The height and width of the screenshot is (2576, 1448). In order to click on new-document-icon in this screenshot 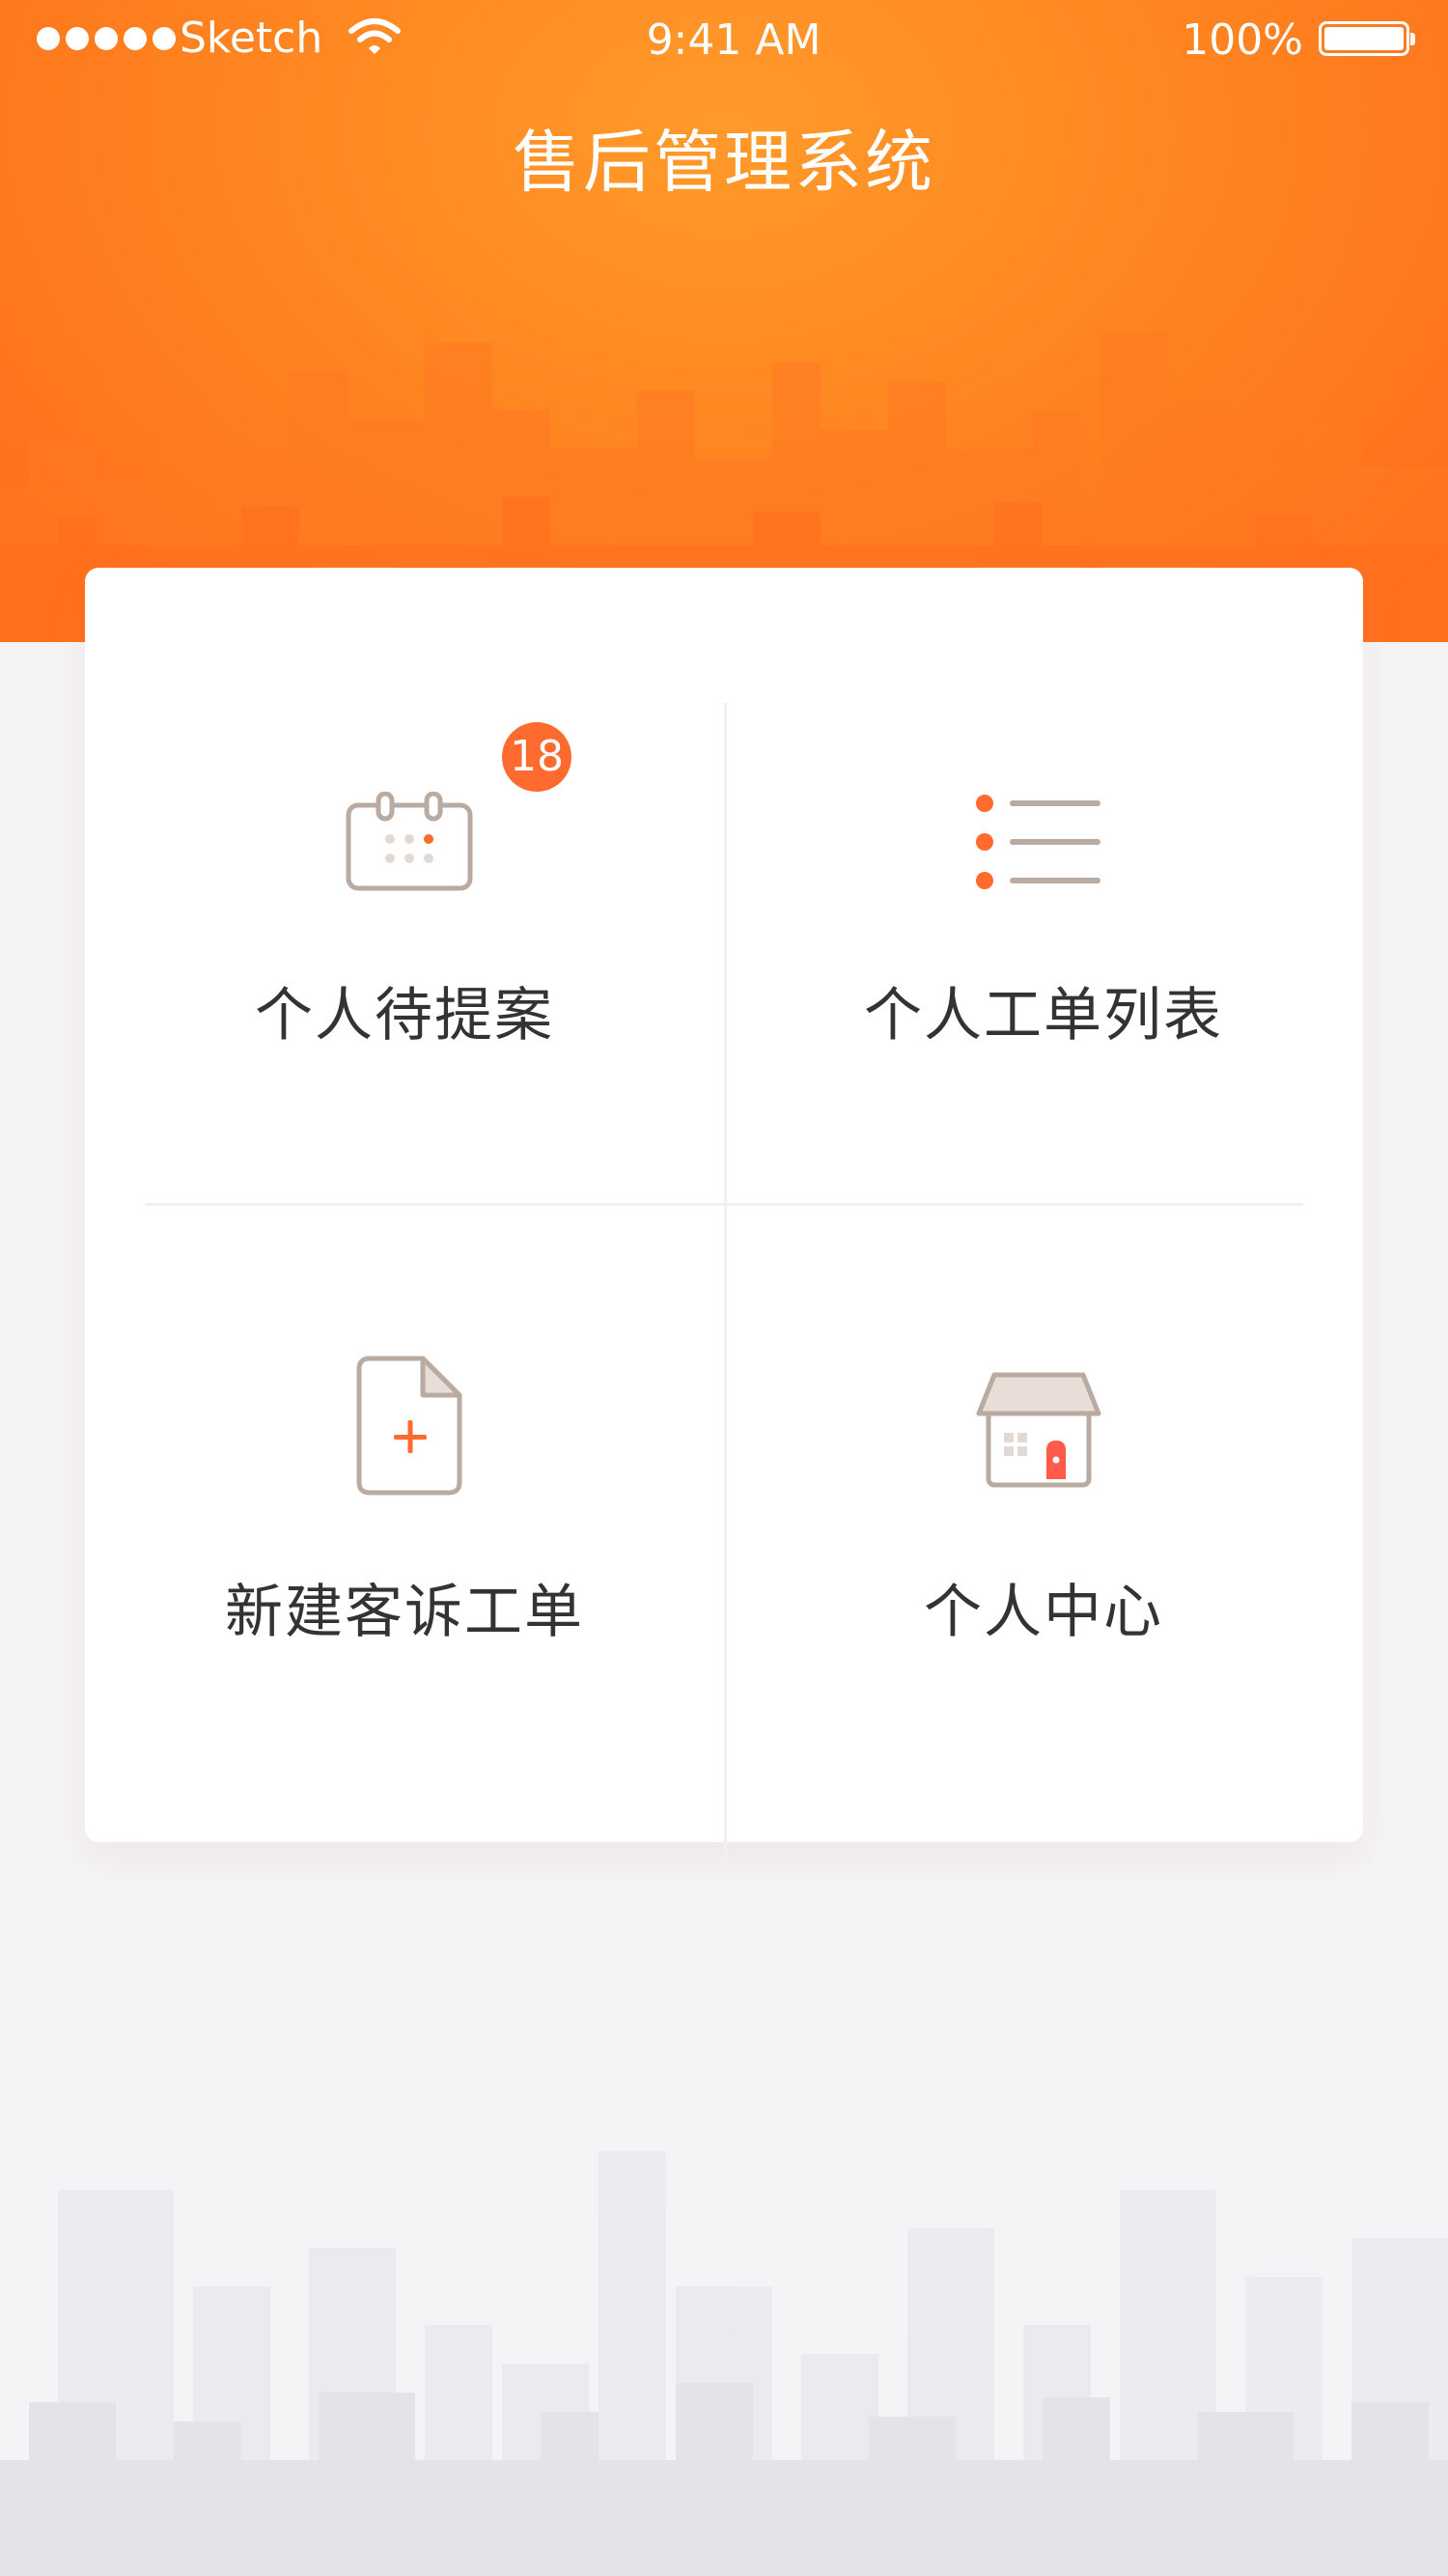, I will do `click(409, 1426)`.